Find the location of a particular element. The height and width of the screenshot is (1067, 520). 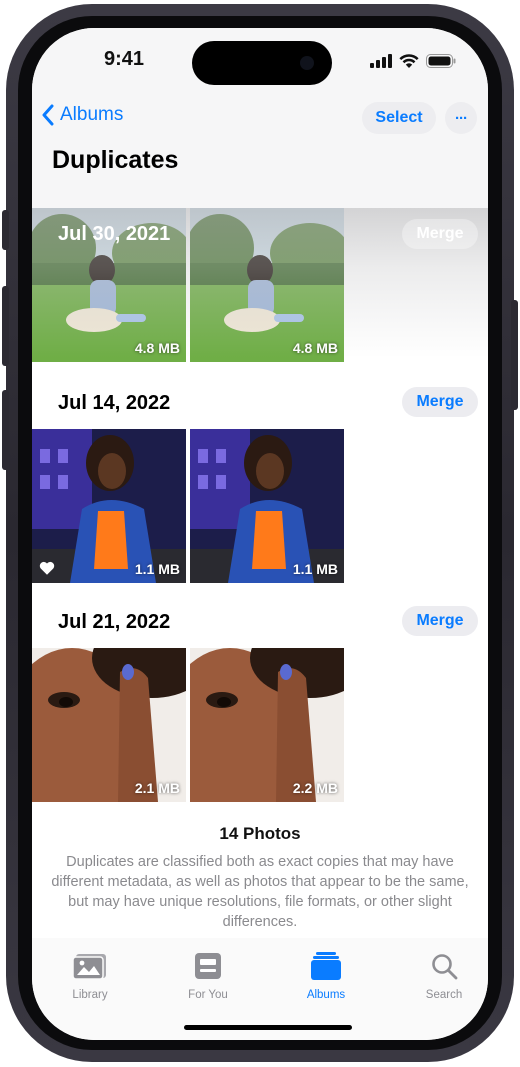

more-button: ··· is located at coordinates (461, 118).